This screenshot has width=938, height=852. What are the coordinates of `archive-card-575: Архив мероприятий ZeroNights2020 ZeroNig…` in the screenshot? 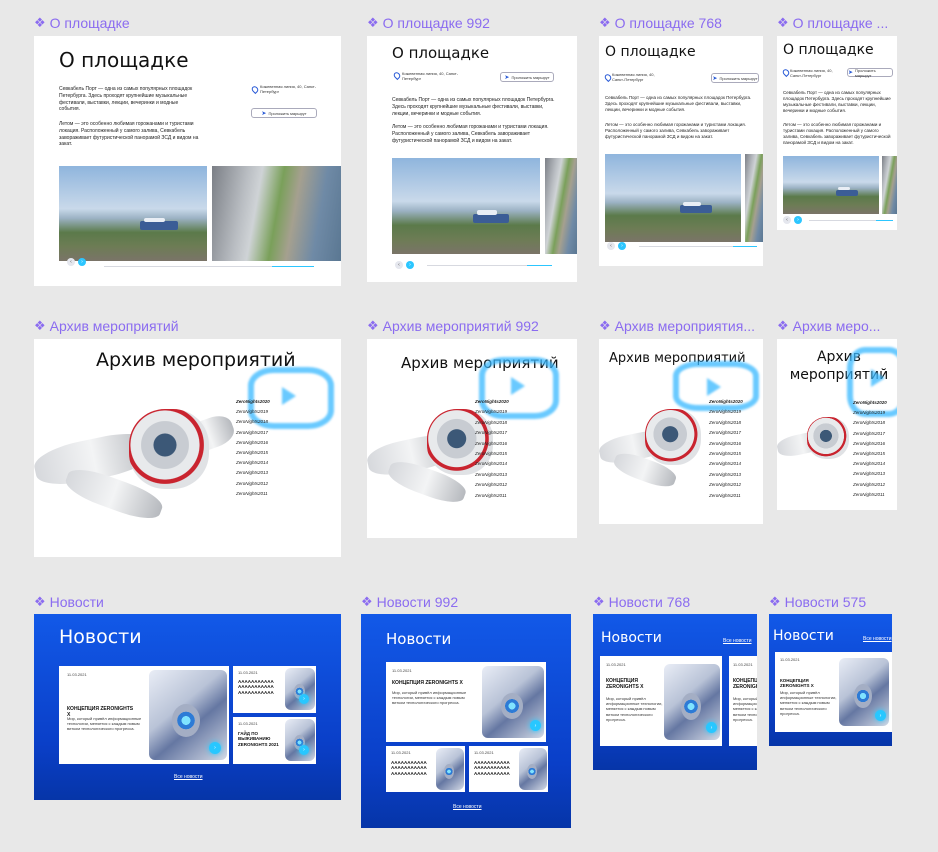 It's located at (837, 424).